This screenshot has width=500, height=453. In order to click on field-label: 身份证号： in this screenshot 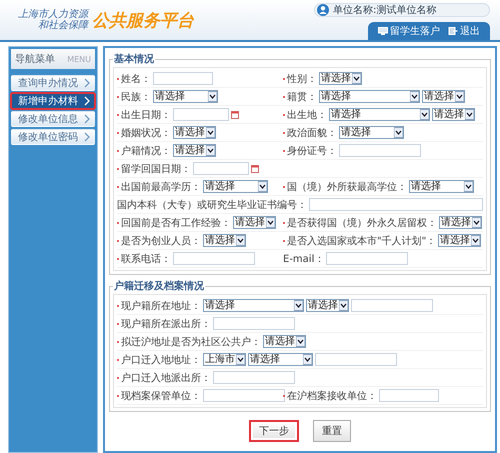, I will do `click(312, 151)`.